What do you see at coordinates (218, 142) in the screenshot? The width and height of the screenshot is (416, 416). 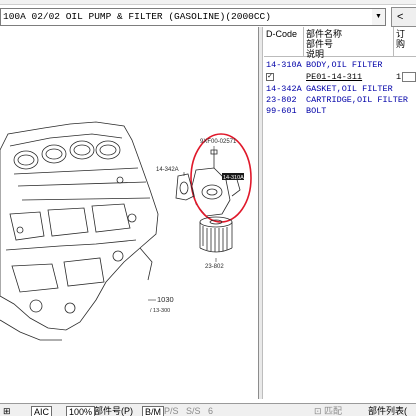 I see `callout-bolt: 9XF00-02571` at bounding box center [218, 142].